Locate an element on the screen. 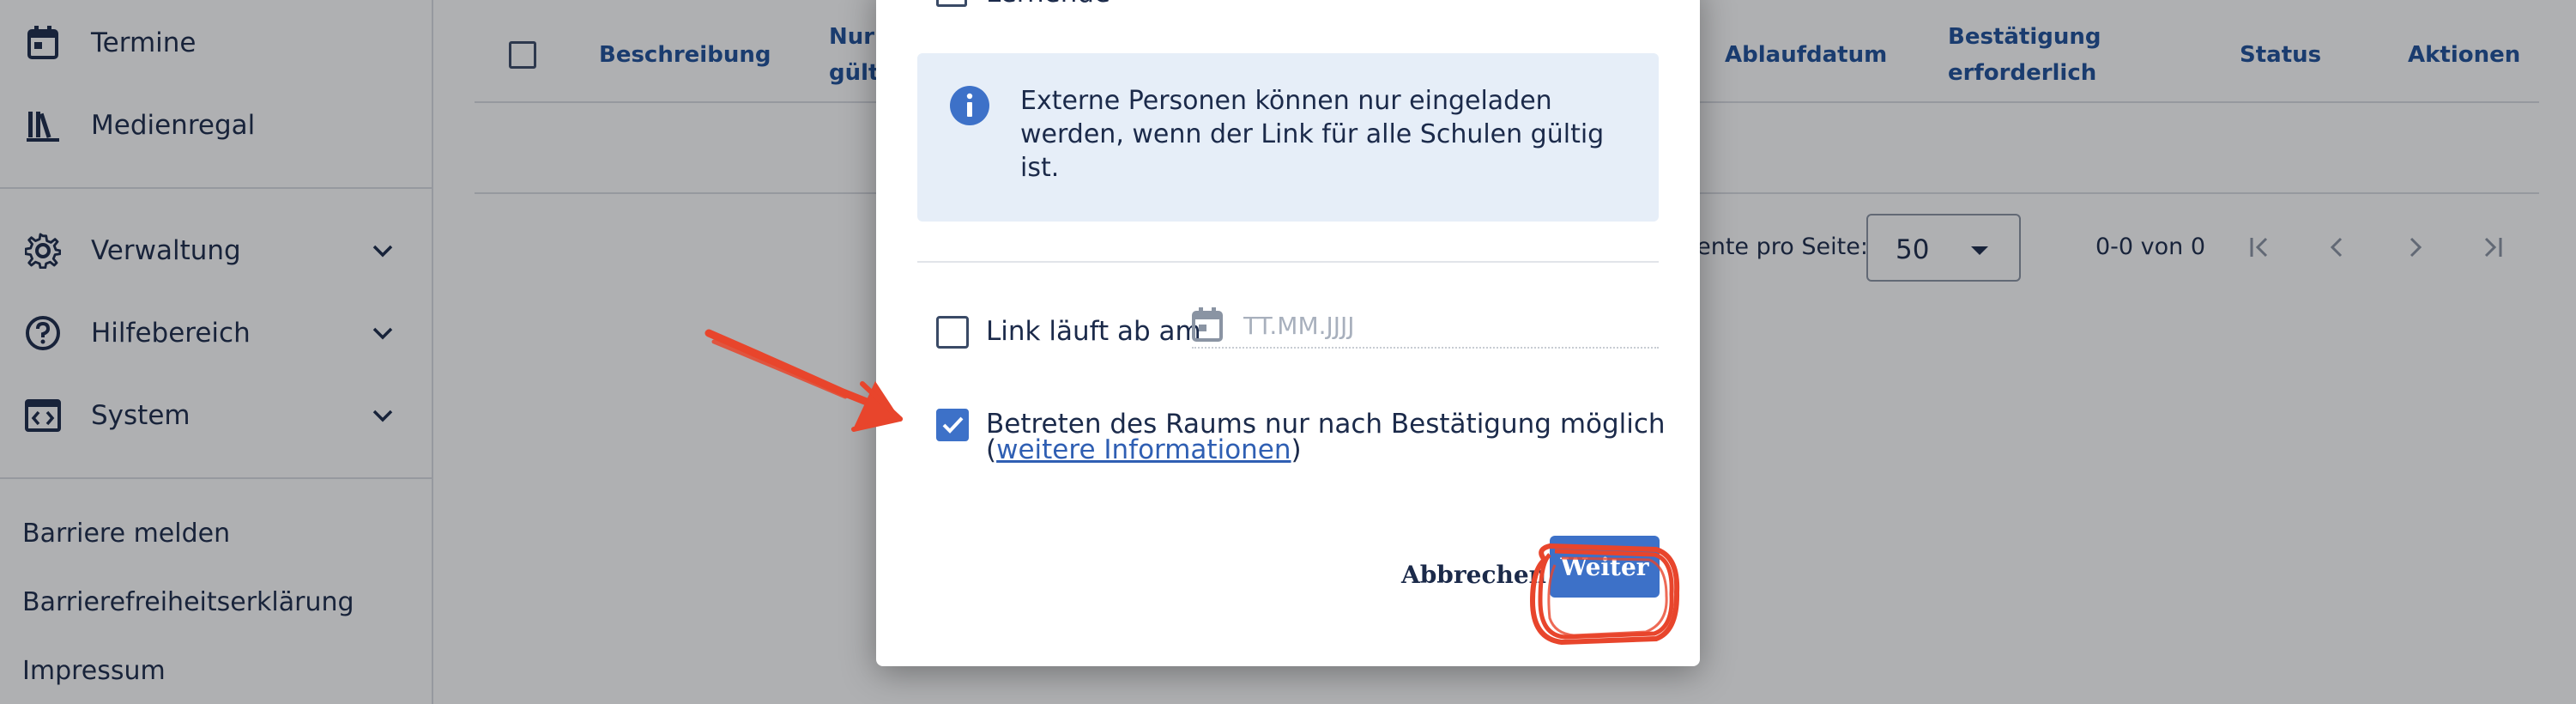  more-info-wrapper: (weitere Informationen) is located at coordinates (1144, 449).